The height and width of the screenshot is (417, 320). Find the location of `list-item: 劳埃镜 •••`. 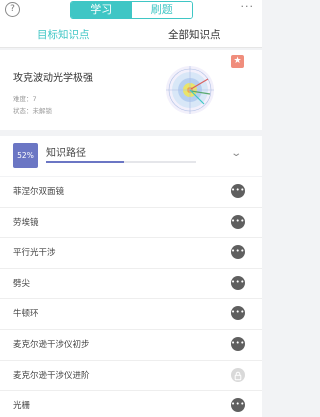

list-item: 劳埃镜 ••• is located at coordinates (131, 223).